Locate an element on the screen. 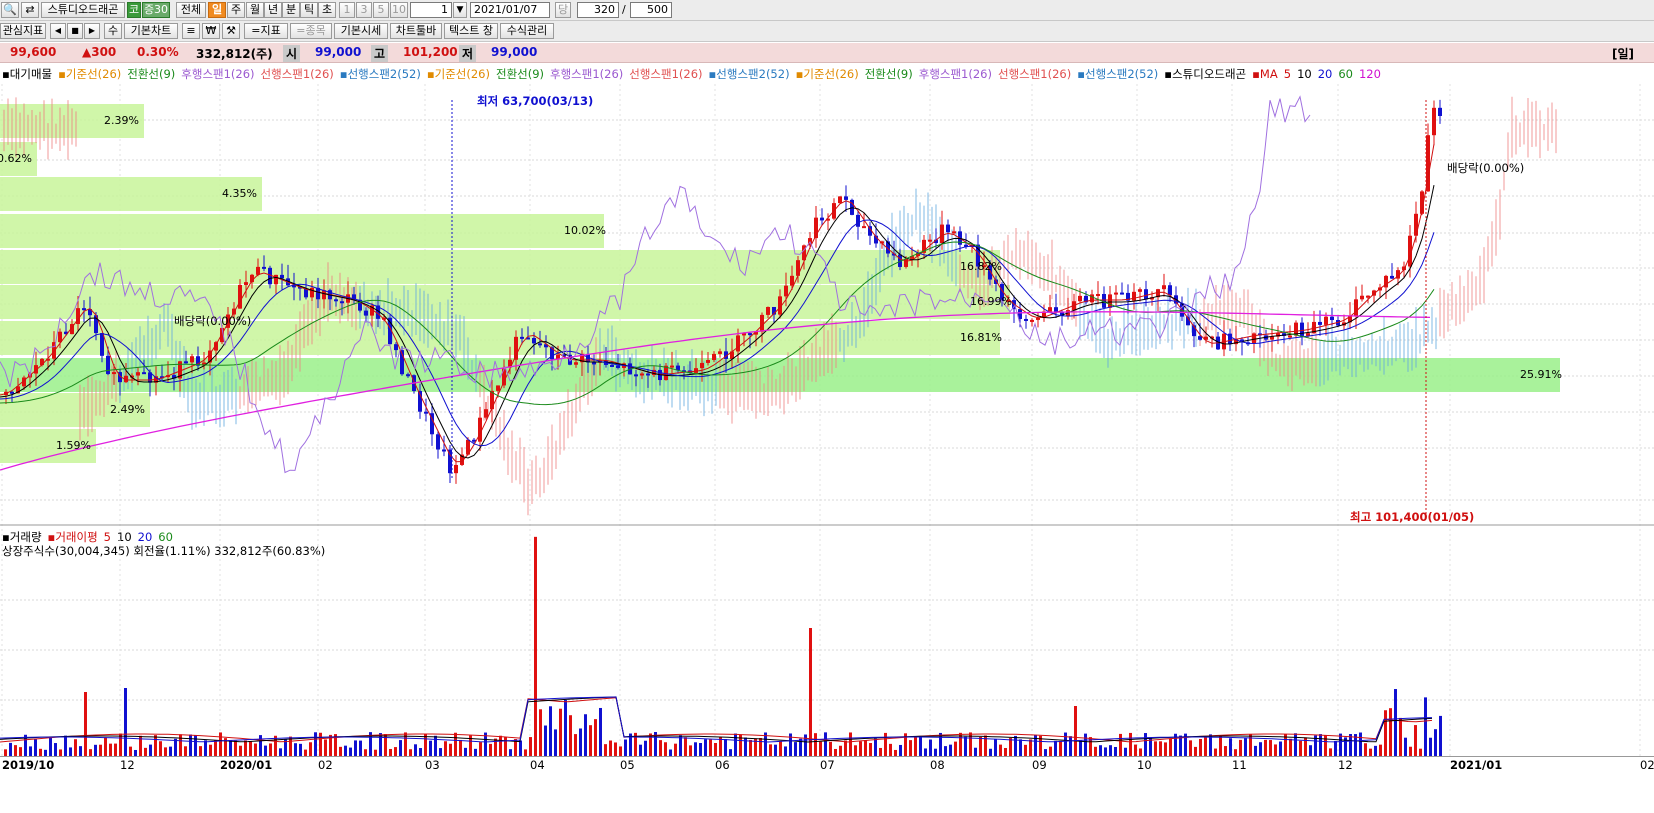 The image size is (1654, 813). bar-chart-icon: ≡ is located at coordinates (191, 31).